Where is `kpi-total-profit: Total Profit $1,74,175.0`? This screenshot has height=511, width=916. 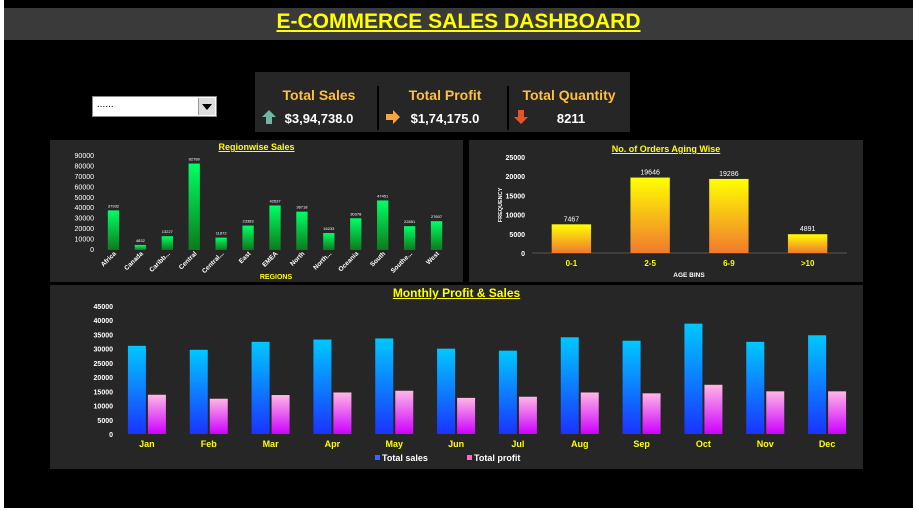 kpi-total-profit: Total Profit $1,74,175.0 is located at coordinates (444, 107).